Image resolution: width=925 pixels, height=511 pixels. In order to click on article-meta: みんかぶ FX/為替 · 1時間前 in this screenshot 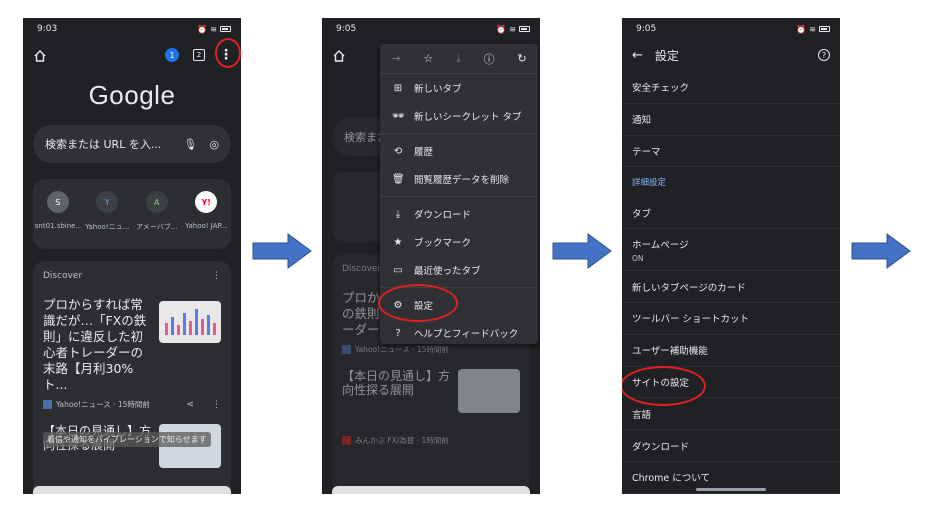, I will do `click(431, 440)`.